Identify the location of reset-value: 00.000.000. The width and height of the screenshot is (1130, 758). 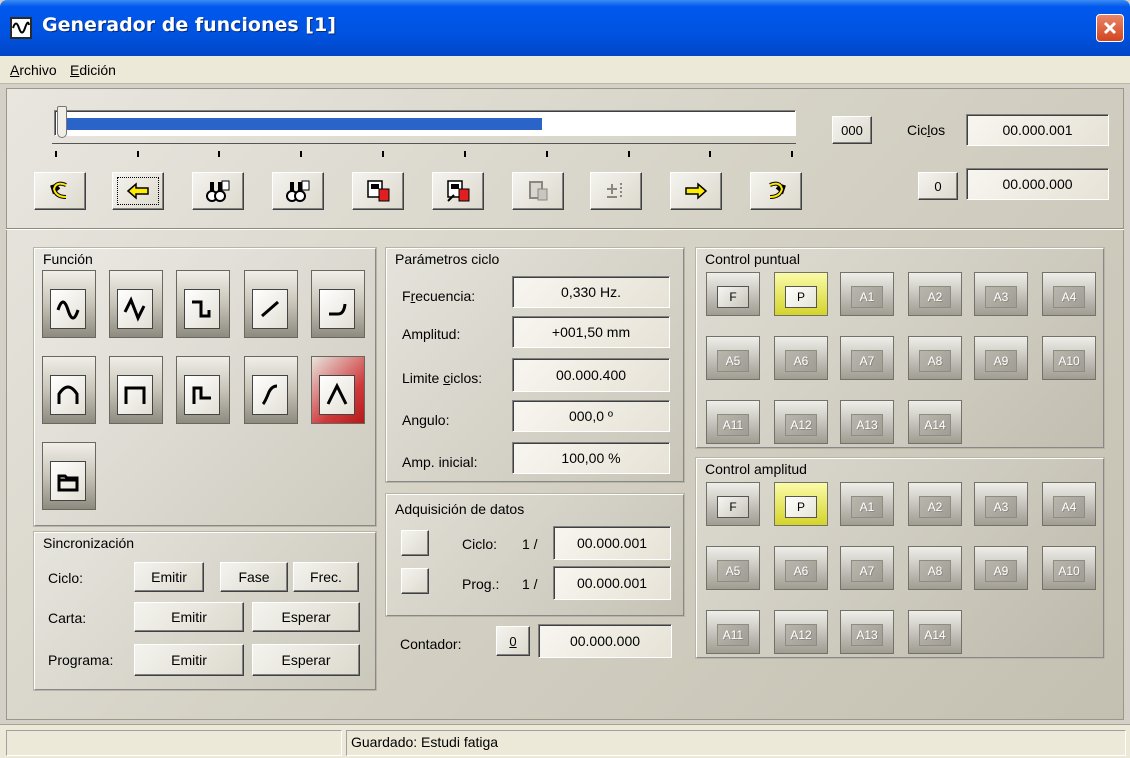
(1037, 184).